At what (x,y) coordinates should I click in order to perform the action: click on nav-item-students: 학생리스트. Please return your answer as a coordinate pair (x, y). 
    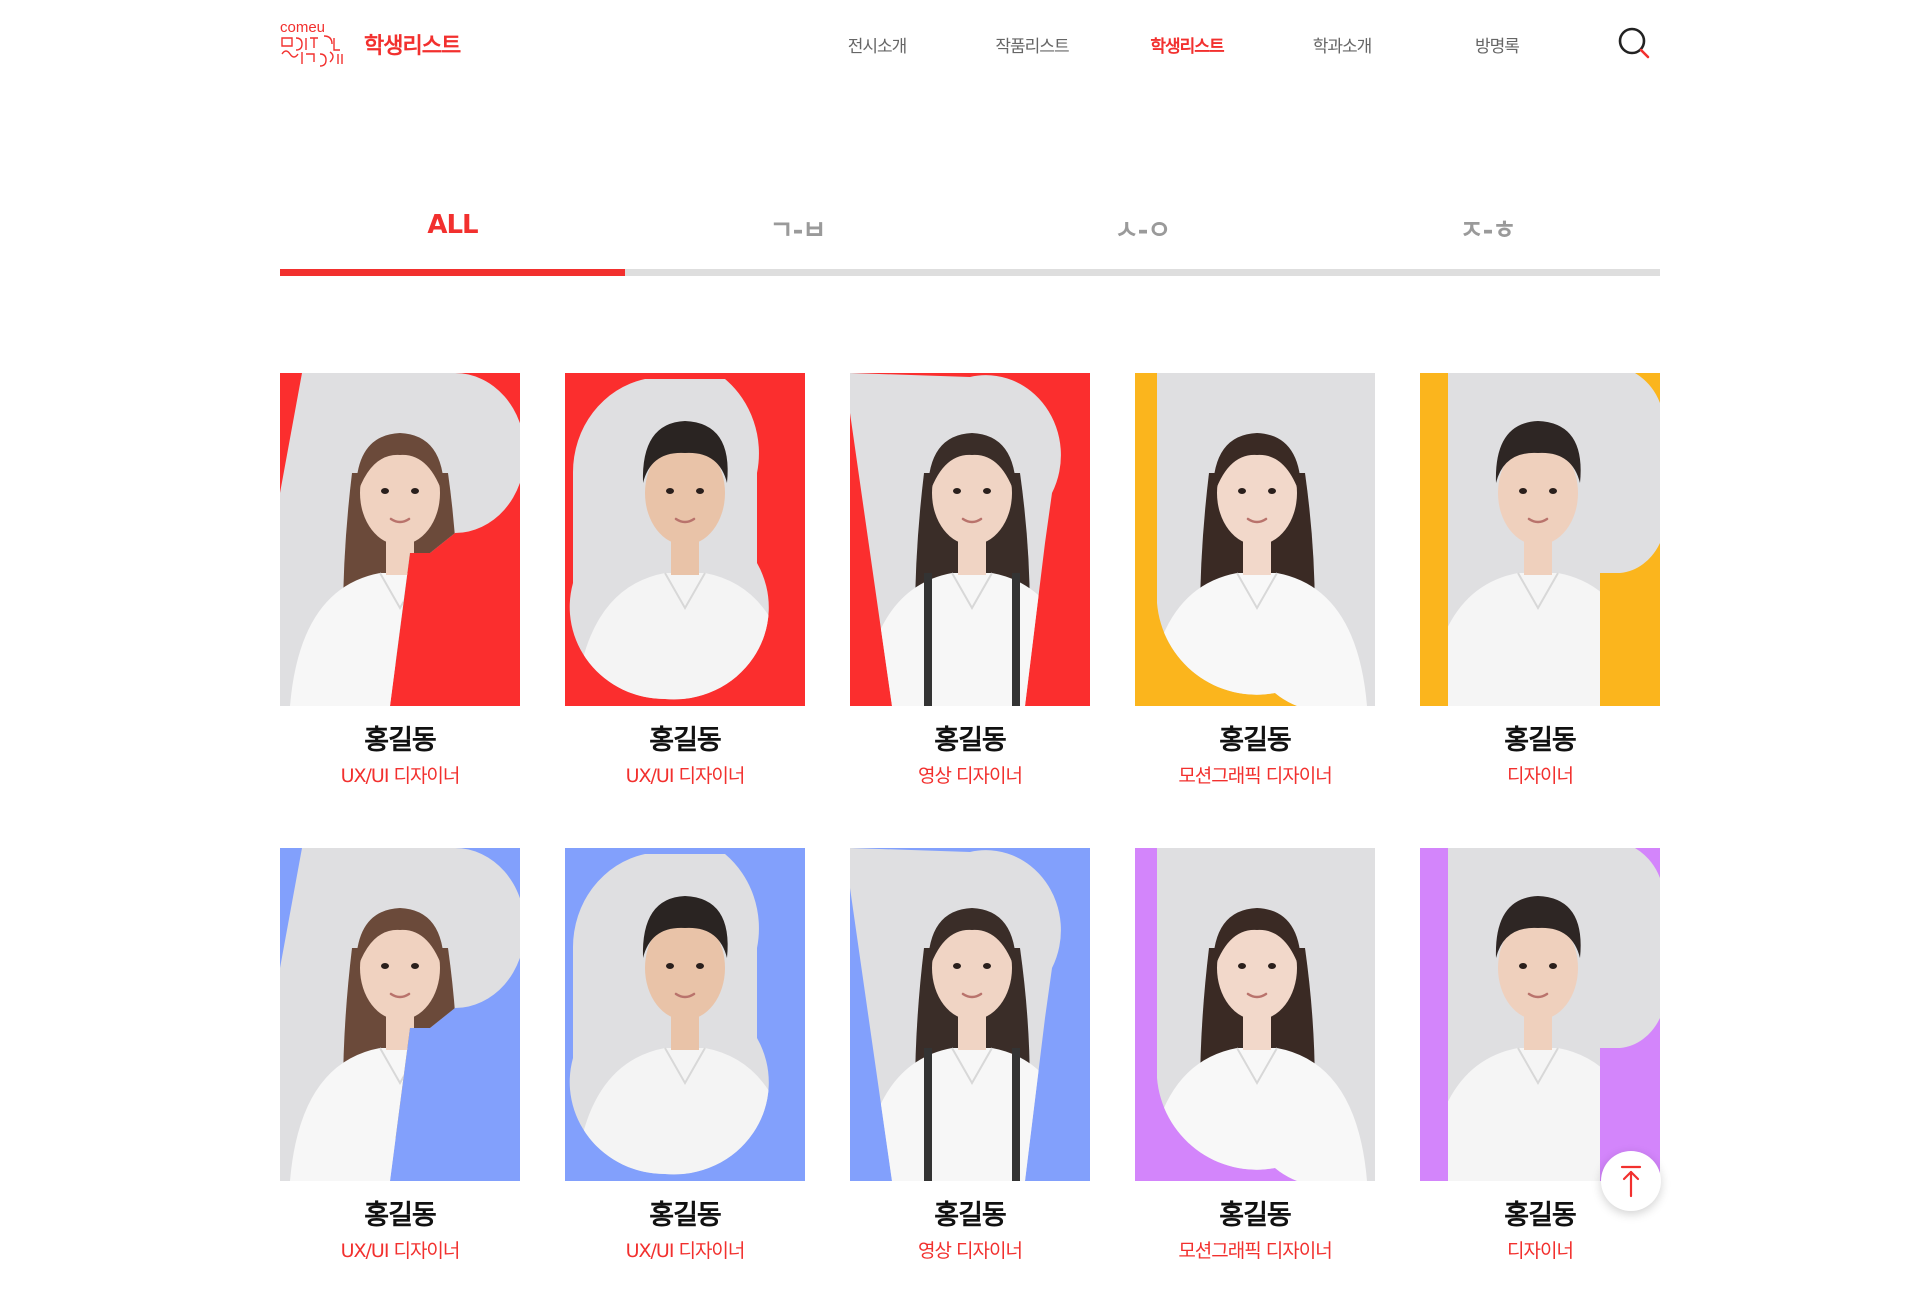
    Looking at the image, I should click on (1187, 44).